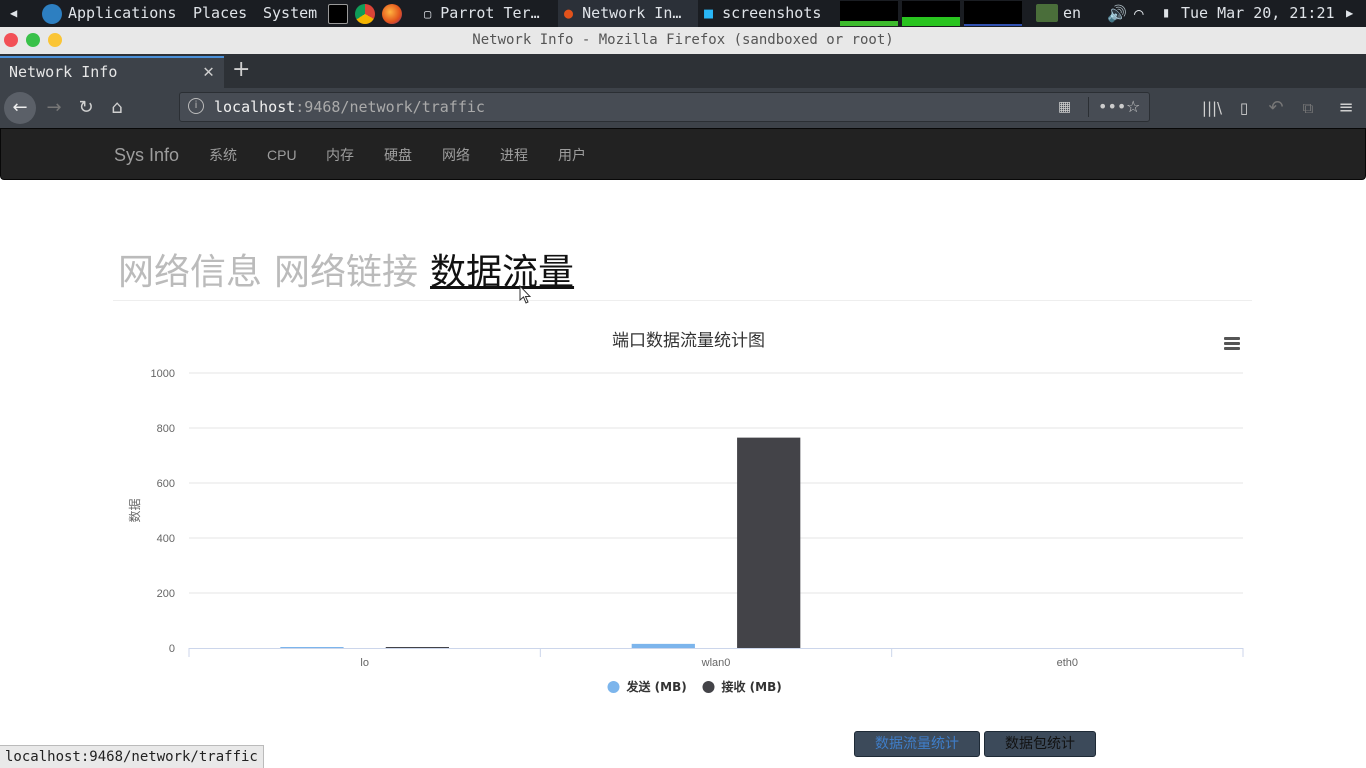  Describe the element at coordinates (1139, 13) in the screenshot. I see `wifi-icon: ◠` at that location.